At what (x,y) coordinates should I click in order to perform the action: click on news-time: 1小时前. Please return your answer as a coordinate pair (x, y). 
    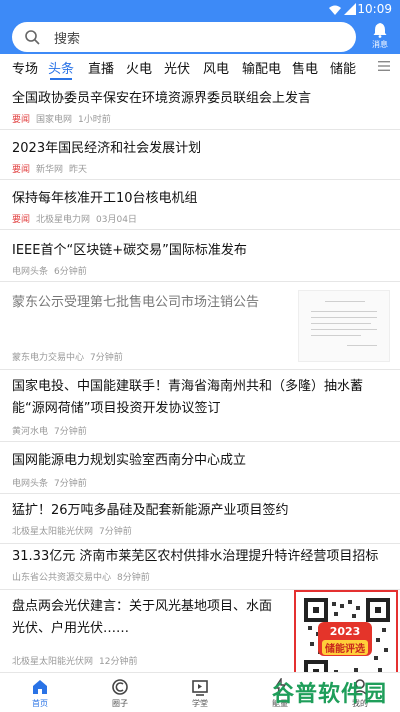
    Looking at the image, I should click on (94, 120).